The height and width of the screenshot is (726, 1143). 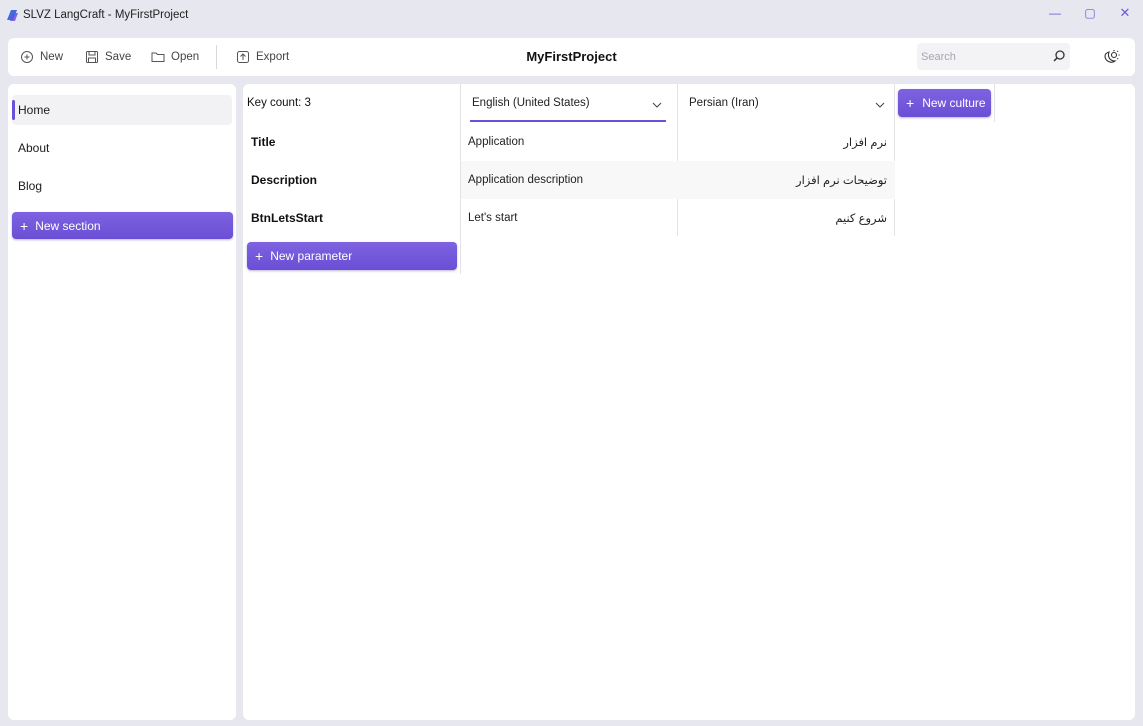 I want to click on export-button: Export, so click(x=262, y=57).